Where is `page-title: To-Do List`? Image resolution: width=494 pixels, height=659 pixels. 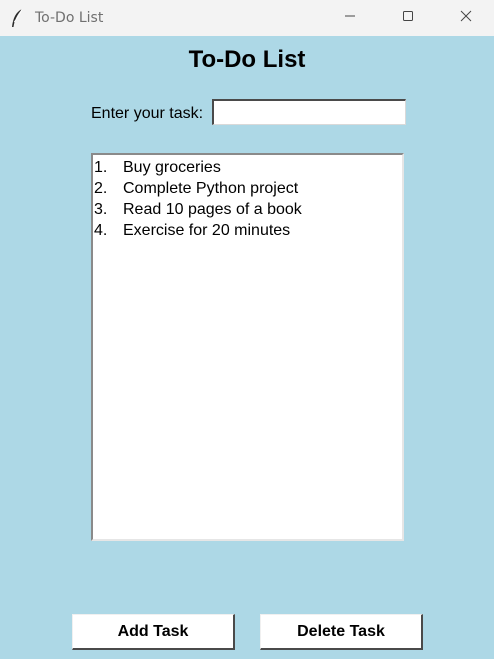
page-title: To-Do List is located at coordinates (247, 59).